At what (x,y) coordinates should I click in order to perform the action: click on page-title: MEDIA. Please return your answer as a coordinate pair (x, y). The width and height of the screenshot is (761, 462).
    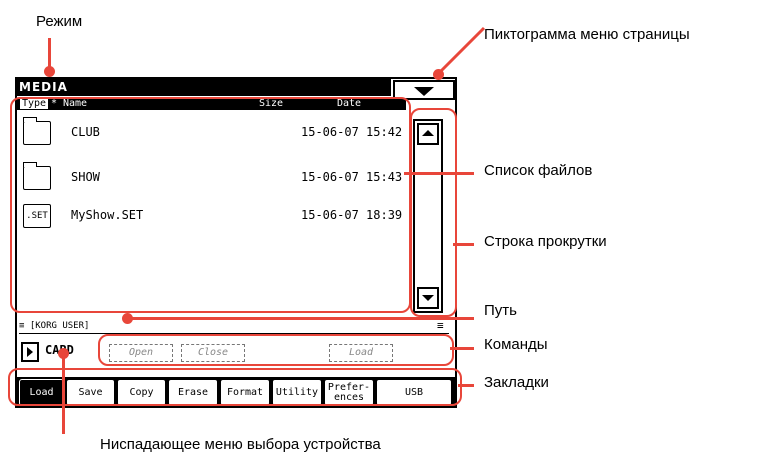
    Looking at the image, I should click on (204, 87).